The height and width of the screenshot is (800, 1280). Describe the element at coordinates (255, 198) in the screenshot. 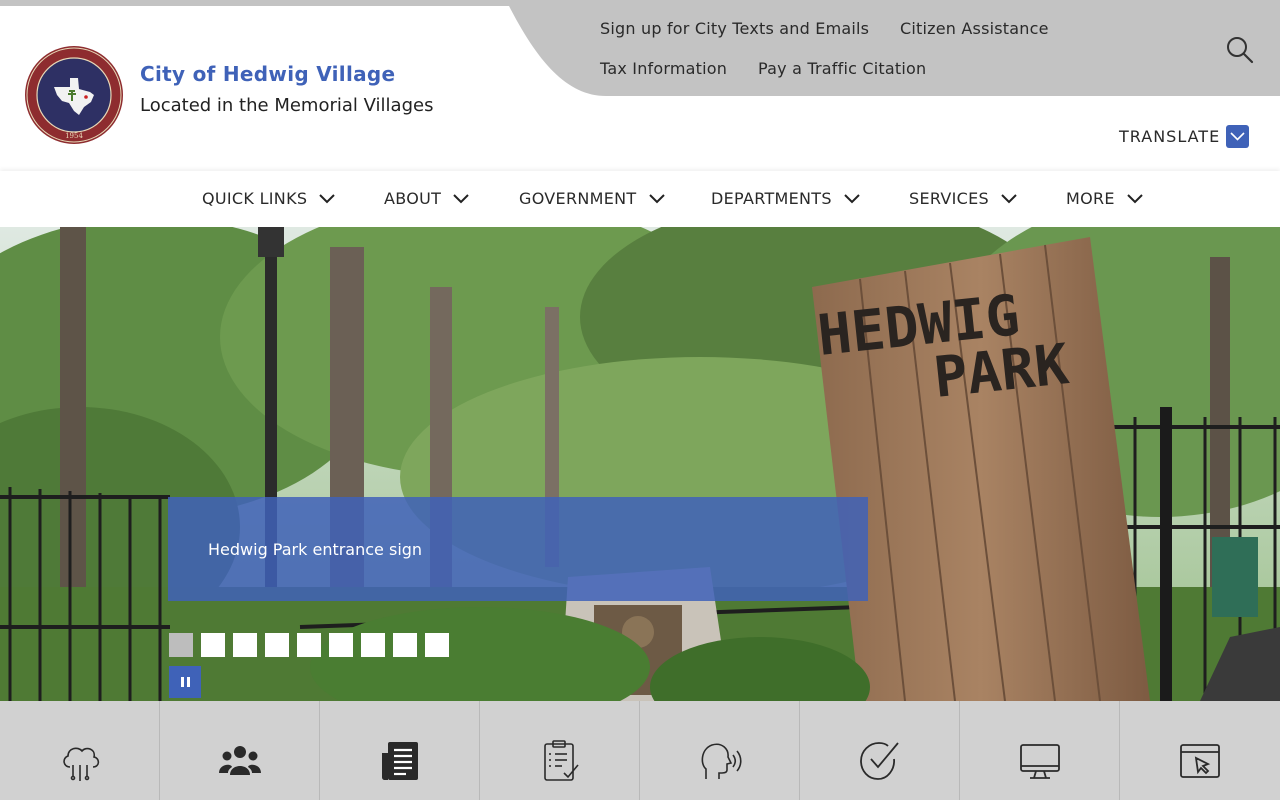

I see `nav-label: QUICK LINKS` at that location.